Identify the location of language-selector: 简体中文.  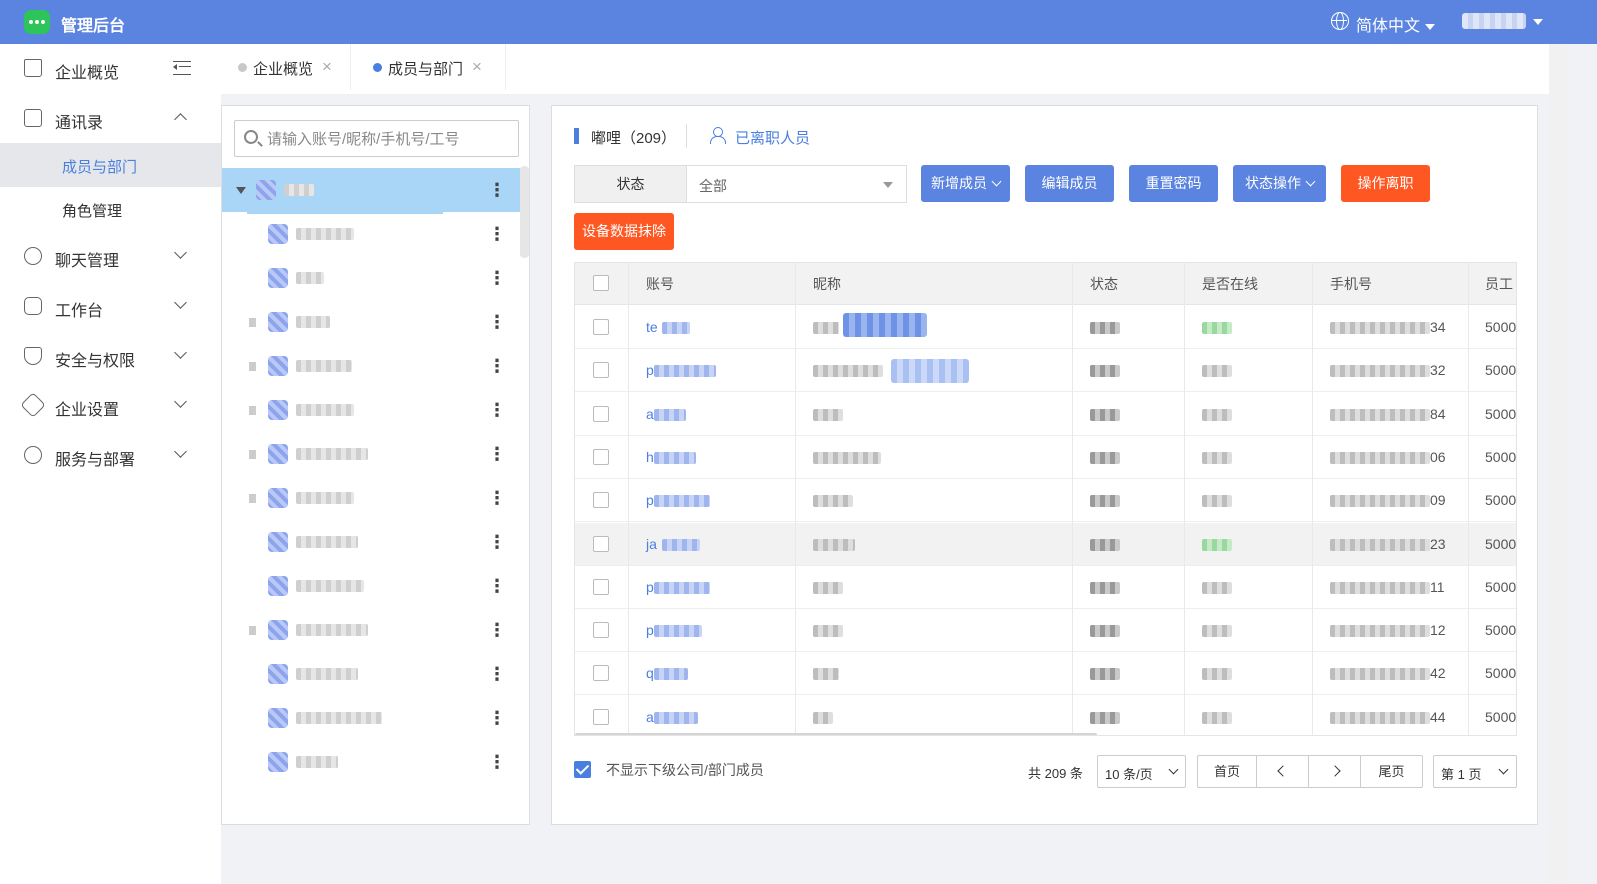
(1396, 24).